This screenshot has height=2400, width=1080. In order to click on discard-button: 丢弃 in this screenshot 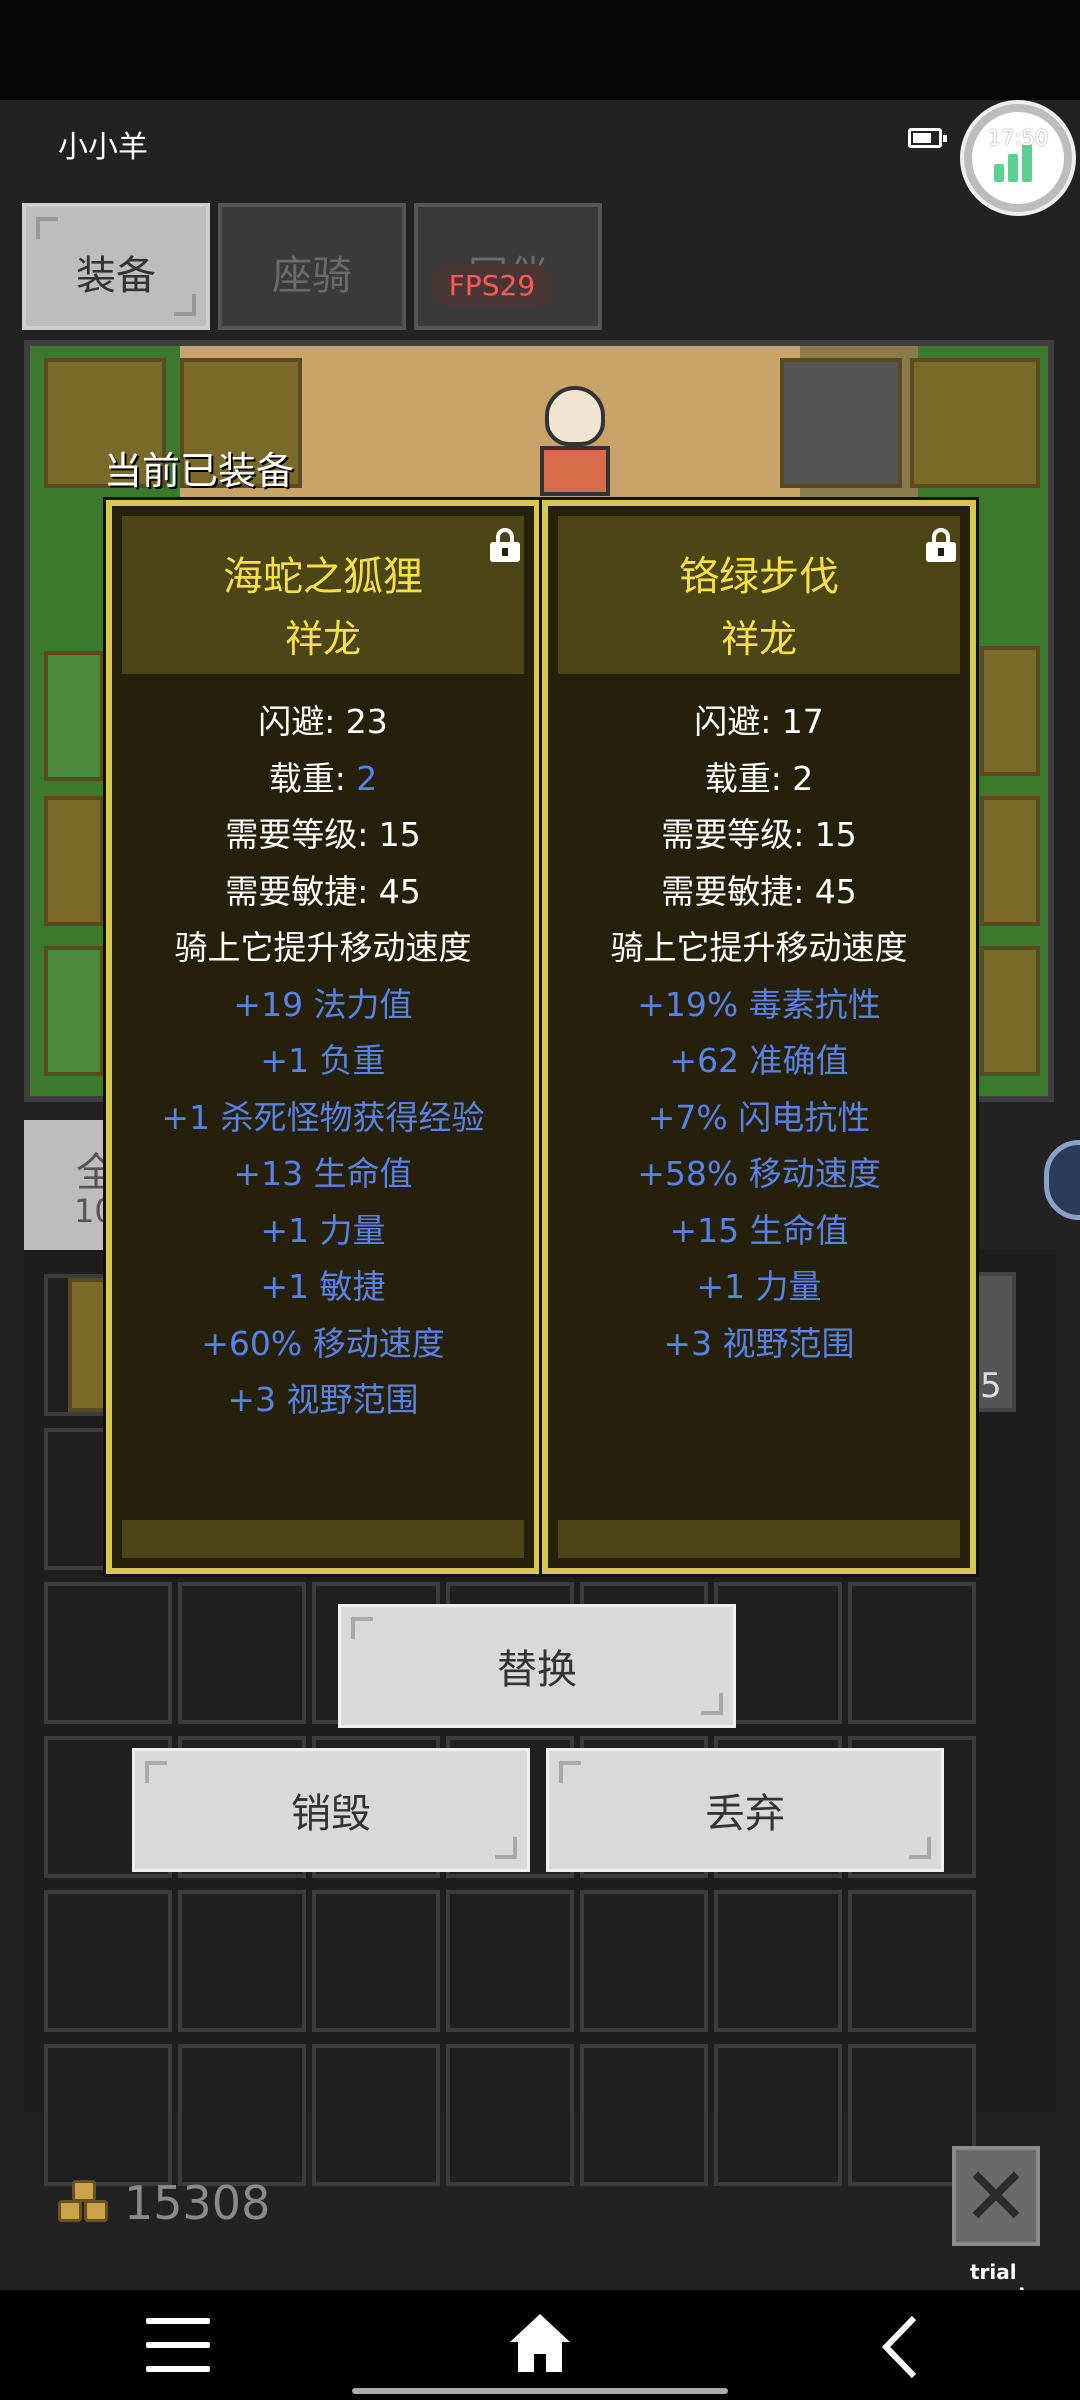, I will do `click(745, 1810)`.